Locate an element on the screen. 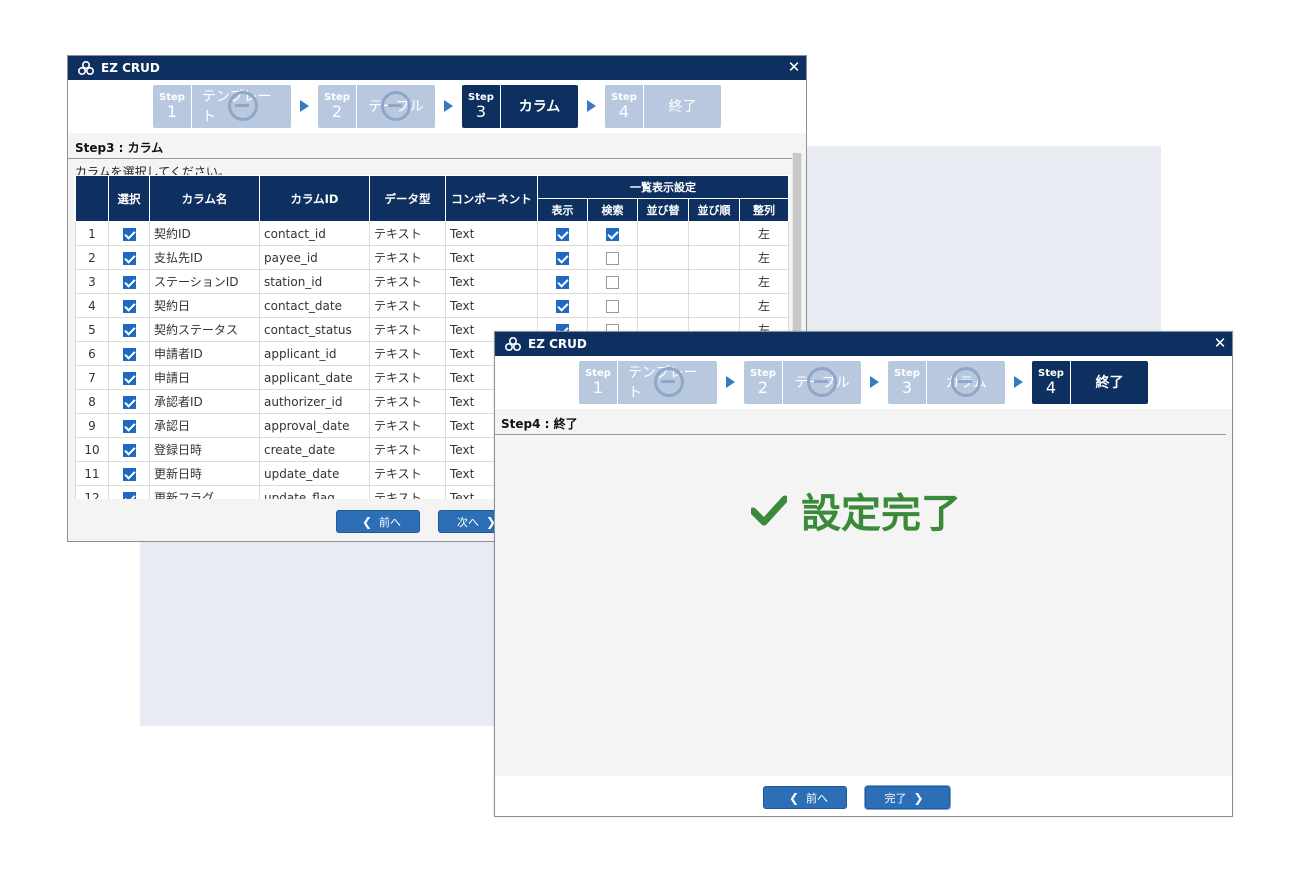 The height and width of the screenshot is (872, 1300). scrollbar-thumb is located at coordinates (797, 248).